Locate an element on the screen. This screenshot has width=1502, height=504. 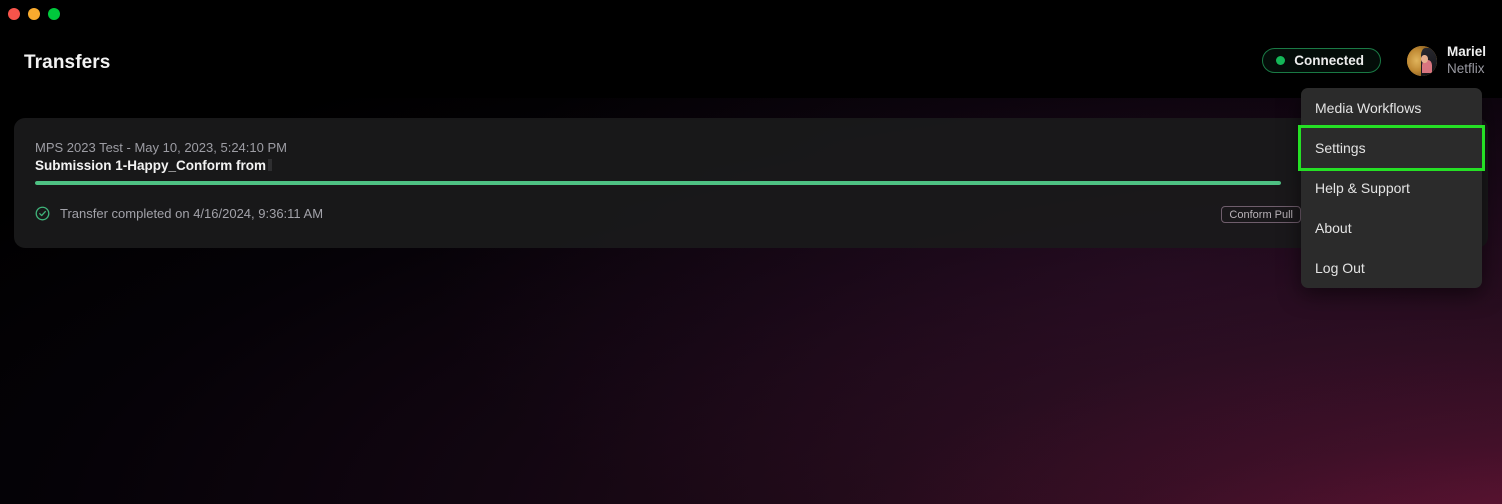
connection-status-dot-icon is located at coordinates (1281, 61).